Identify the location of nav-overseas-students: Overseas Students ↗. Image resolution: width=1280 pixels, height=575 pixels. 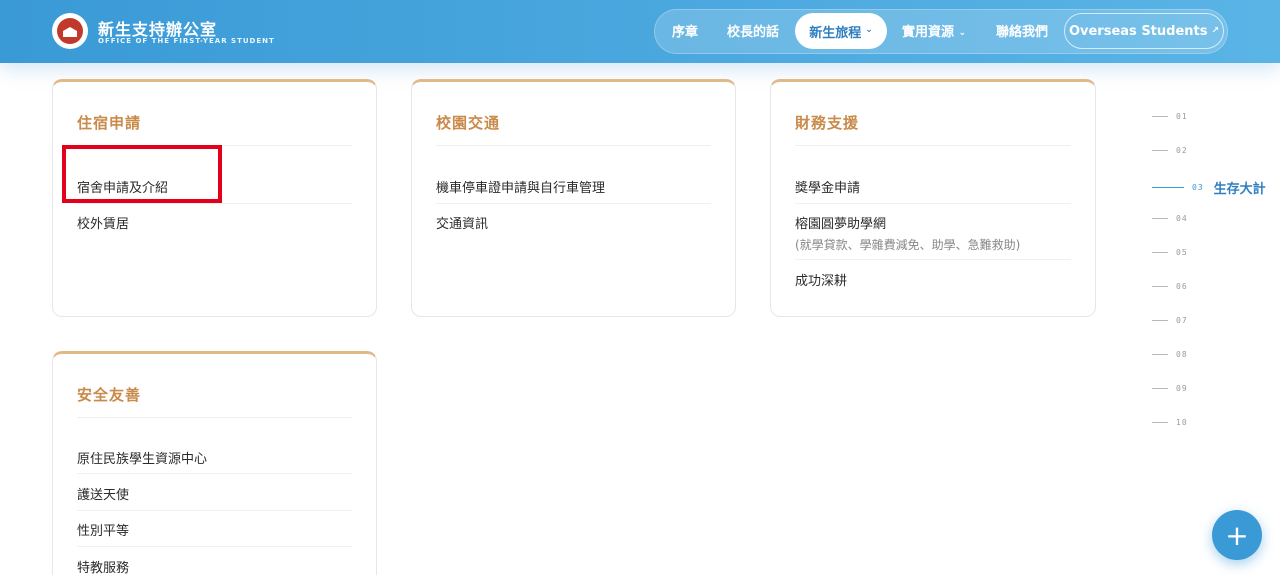
(1144, 31).